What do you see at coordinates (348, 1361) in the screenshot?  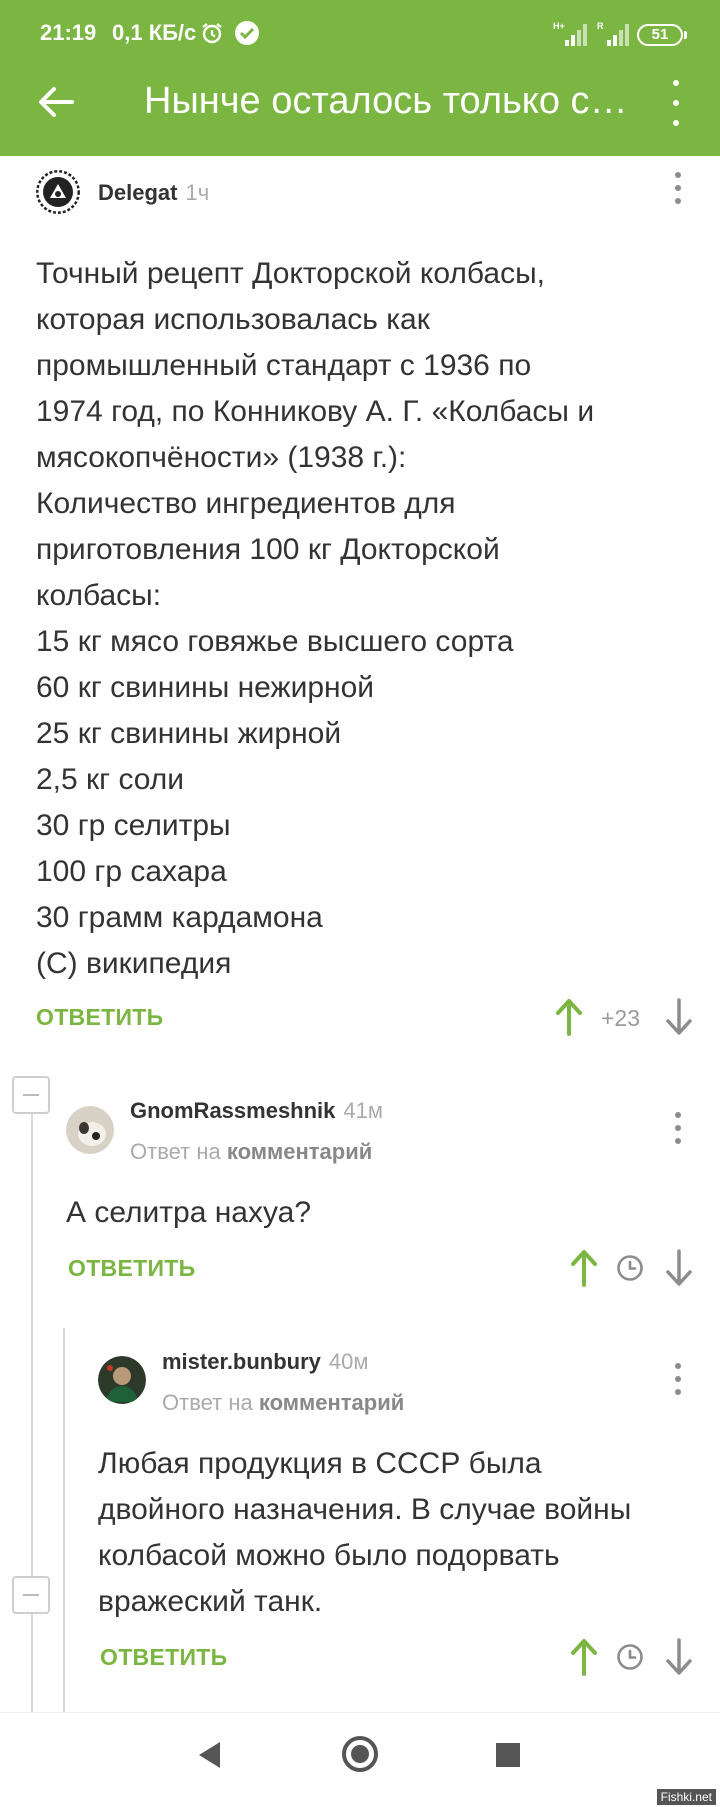 I see `comment-time: 40м` at bounding box center [348, 1361].